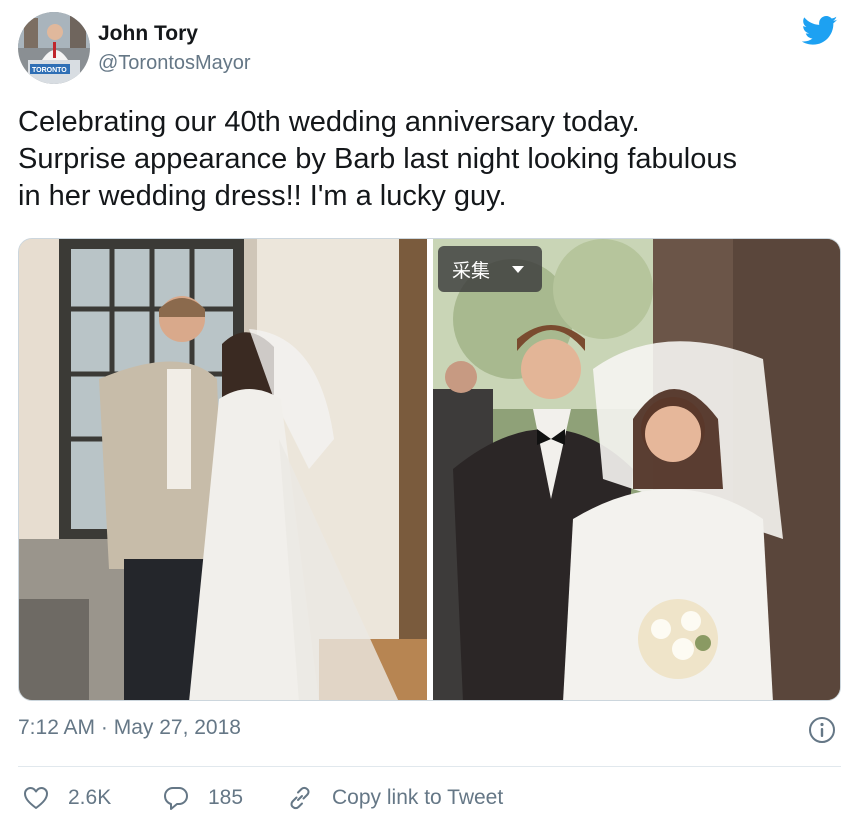 The height and width of the screenshot is (824, 854). Describe the element at coordinates (471, 271) in the screenshot. I see `collect-button-label: 采集` at that location.